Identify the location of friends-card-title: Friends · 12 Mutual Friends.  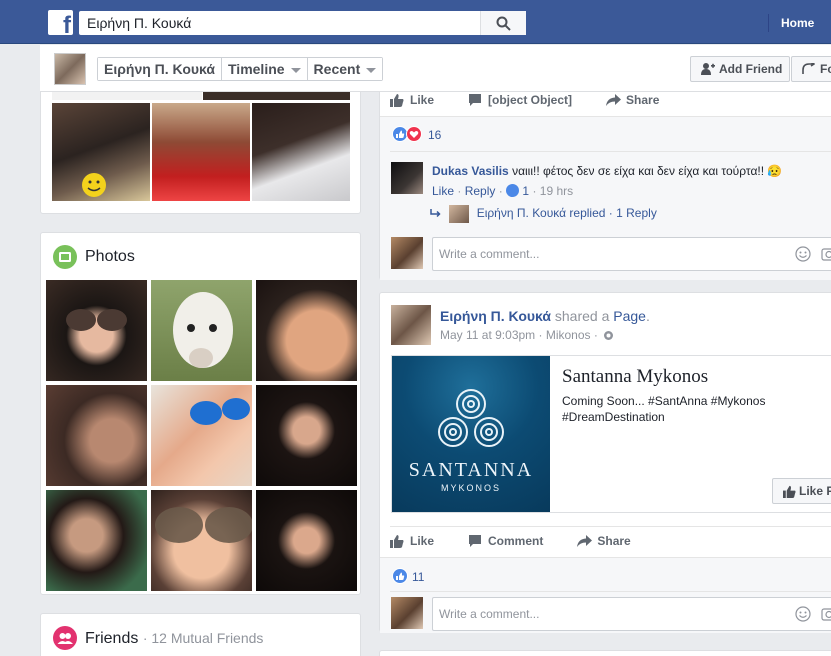
(158, 638).